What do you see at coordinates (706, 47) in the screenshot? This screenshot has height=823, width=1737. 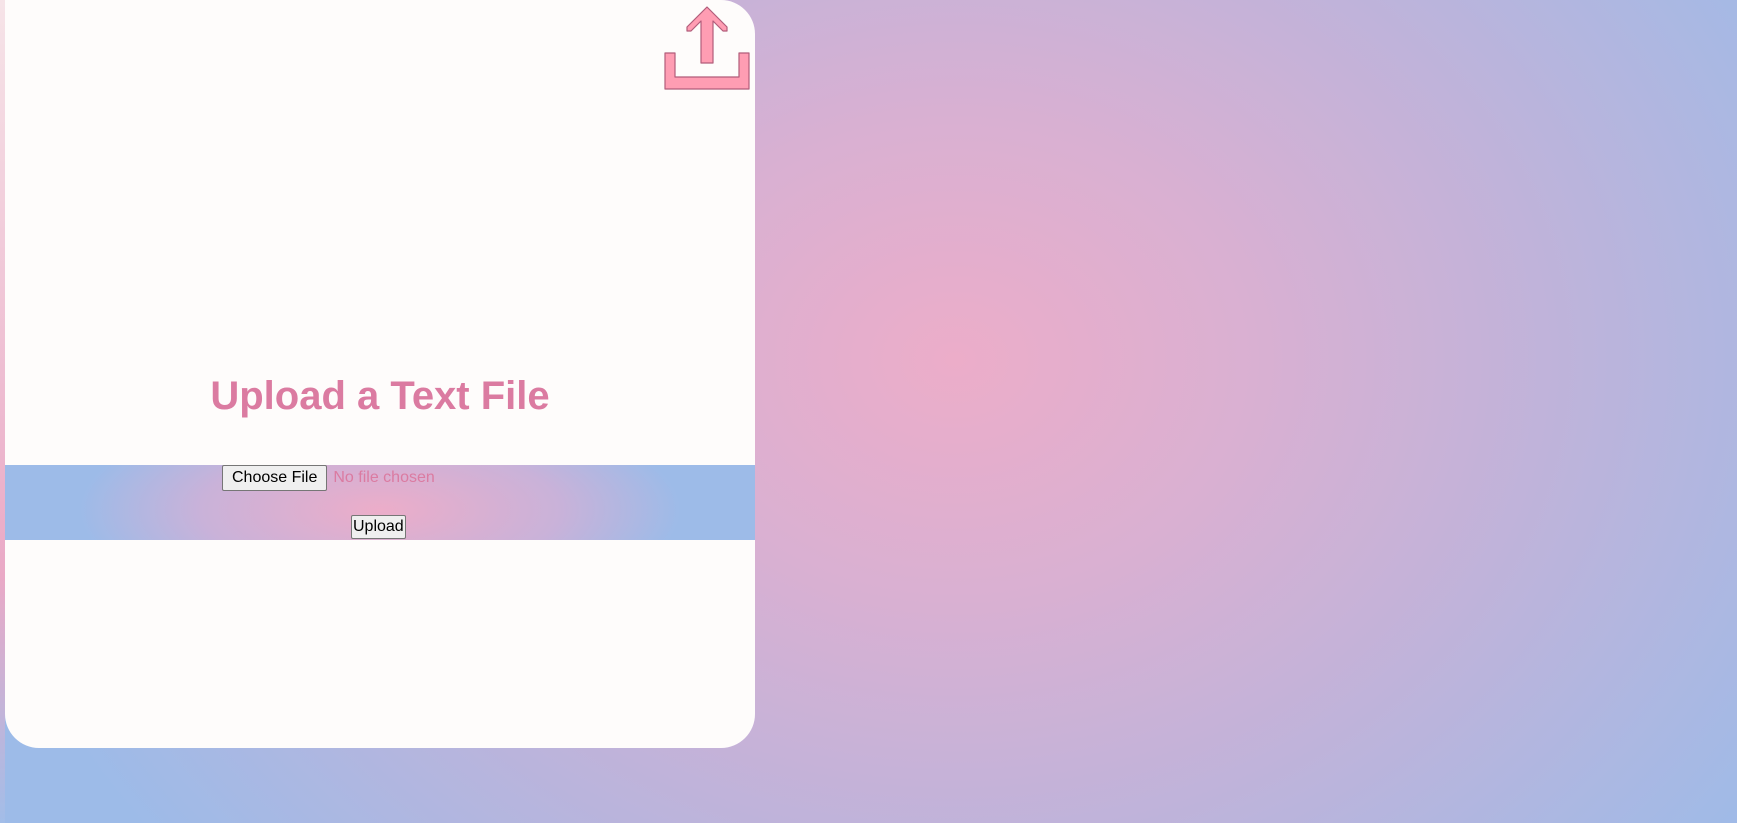 I see `upload-icon` at bounding box center [706, 47].